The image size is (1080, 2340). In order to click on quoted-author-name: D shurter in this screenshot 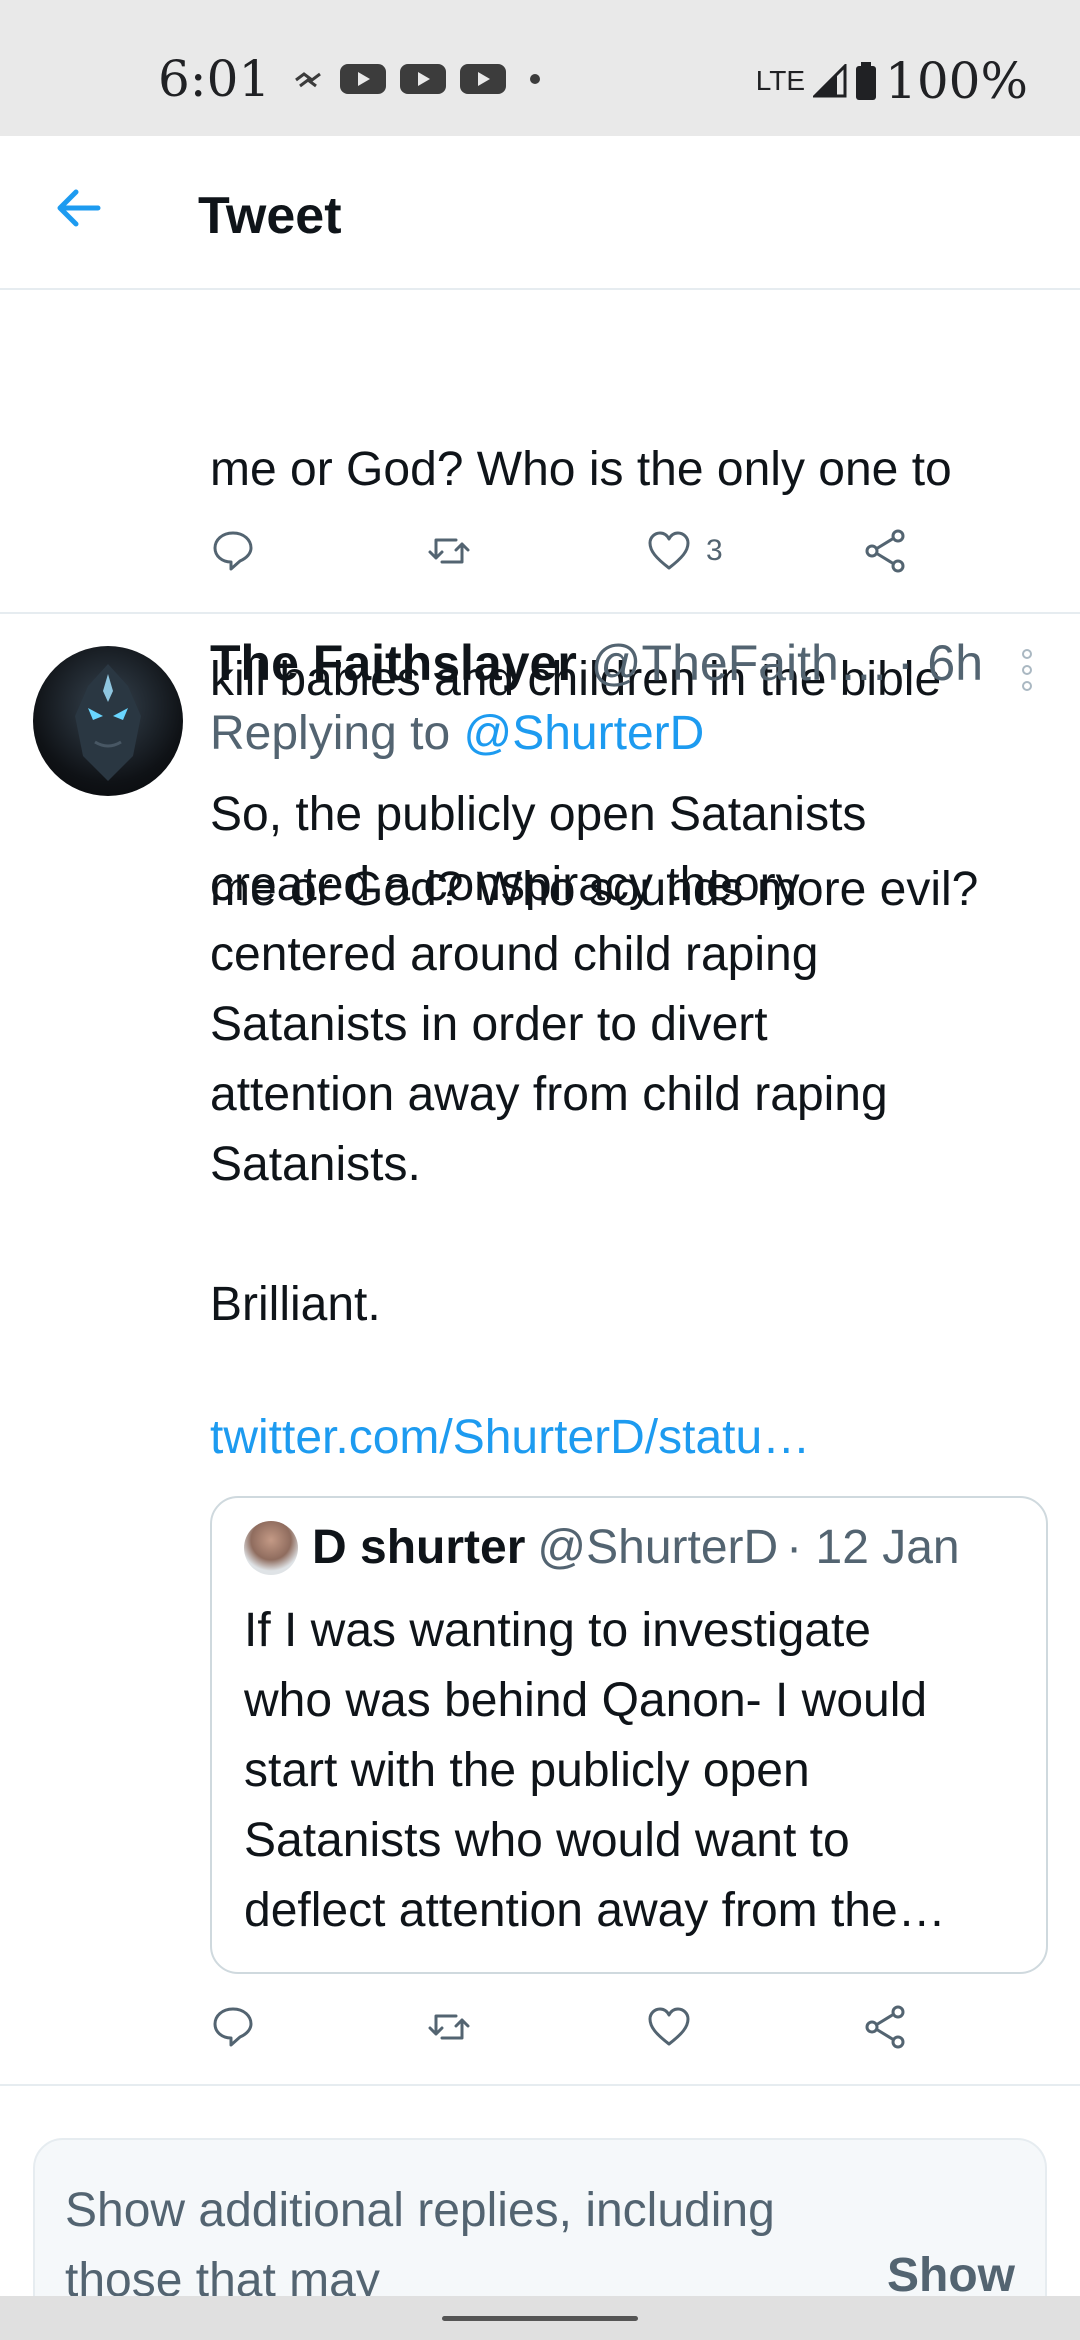, I will do `click(419, 1547)`.